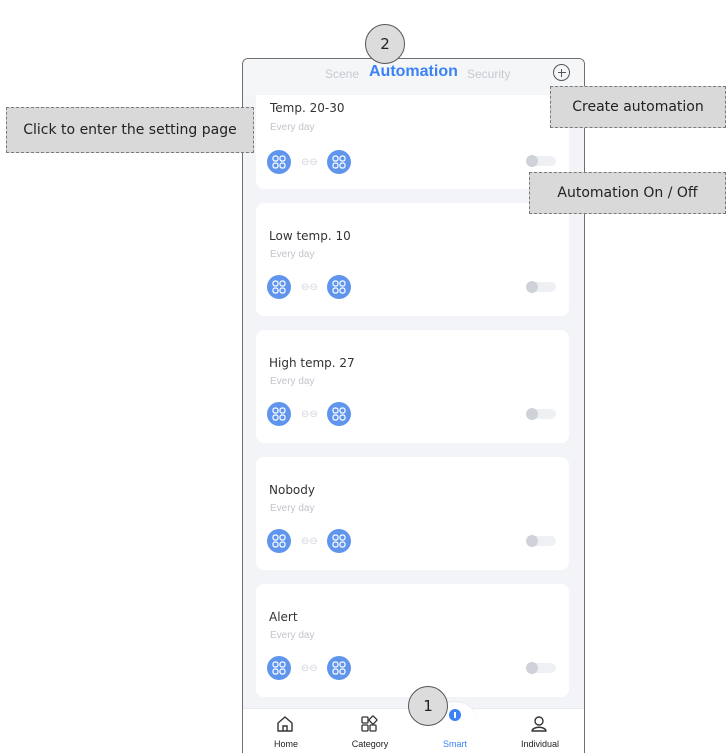 The width and height of the screenshot is (728, 753). Describe the element at coordinates (412, 513) in the screenshot. I see `automation-card: Nobody Every day ⊖⊖` at that location.